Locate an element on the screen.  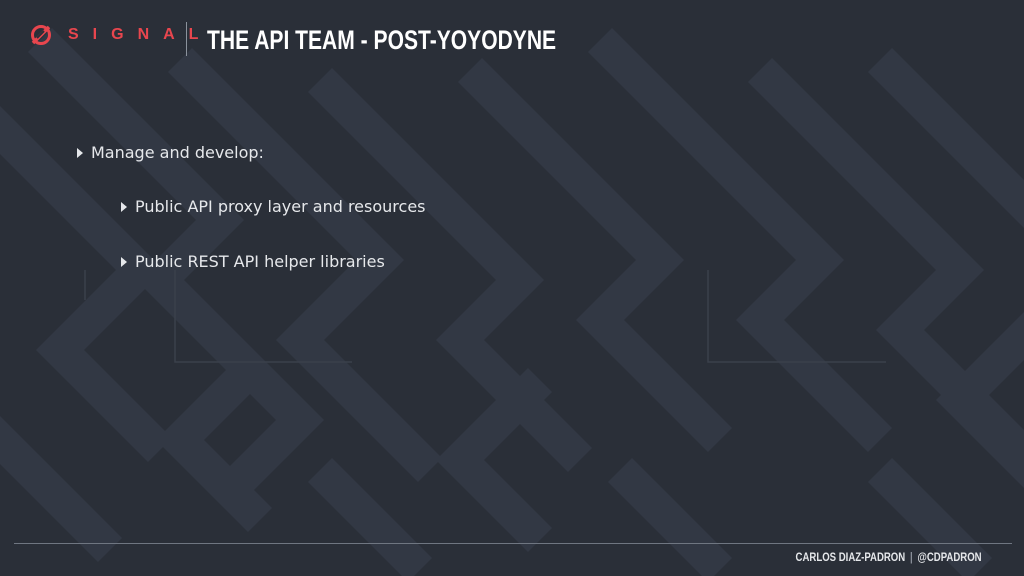
slide-footer: CARLOS DIAZ-PADRON | @CDPADRON is located at coordinates (889, 557).